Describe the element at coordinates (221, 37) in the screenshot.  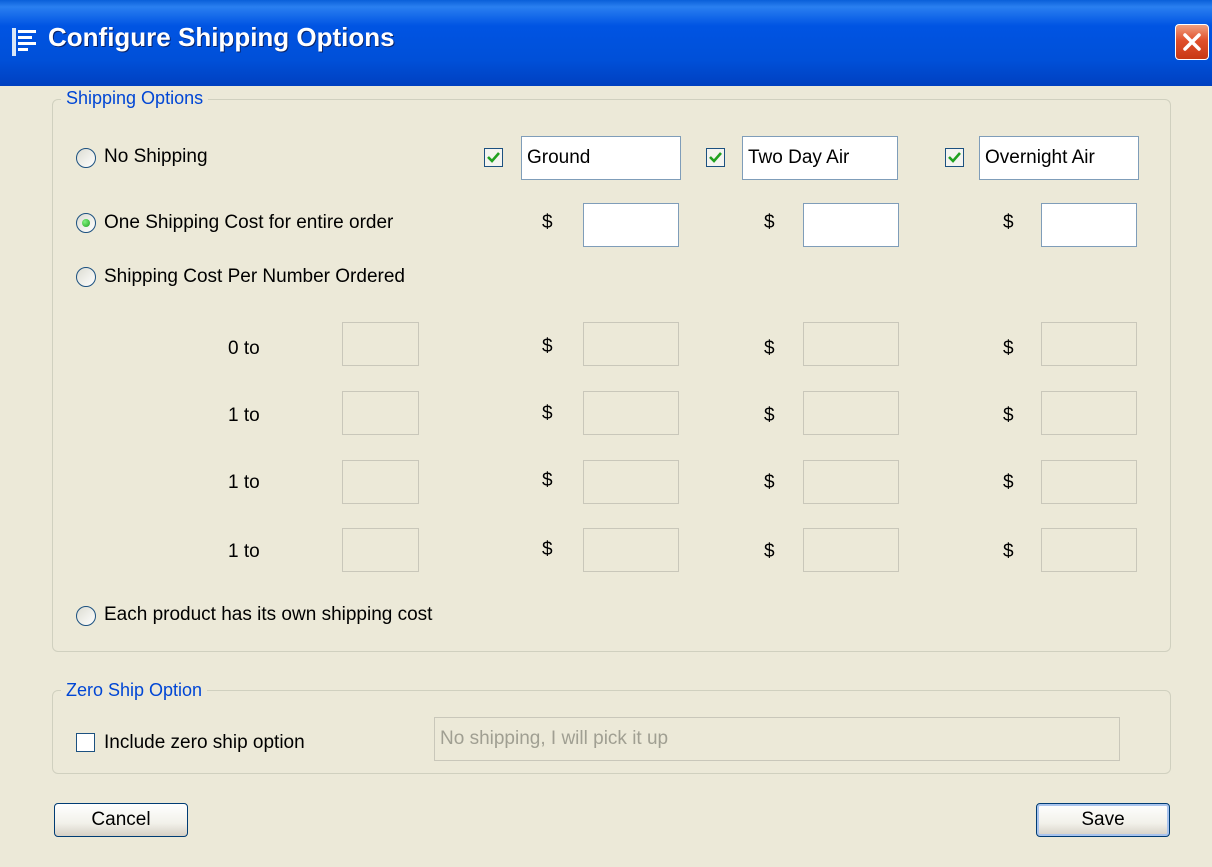
I see `window-title: Configure Shipping Options` at that location.